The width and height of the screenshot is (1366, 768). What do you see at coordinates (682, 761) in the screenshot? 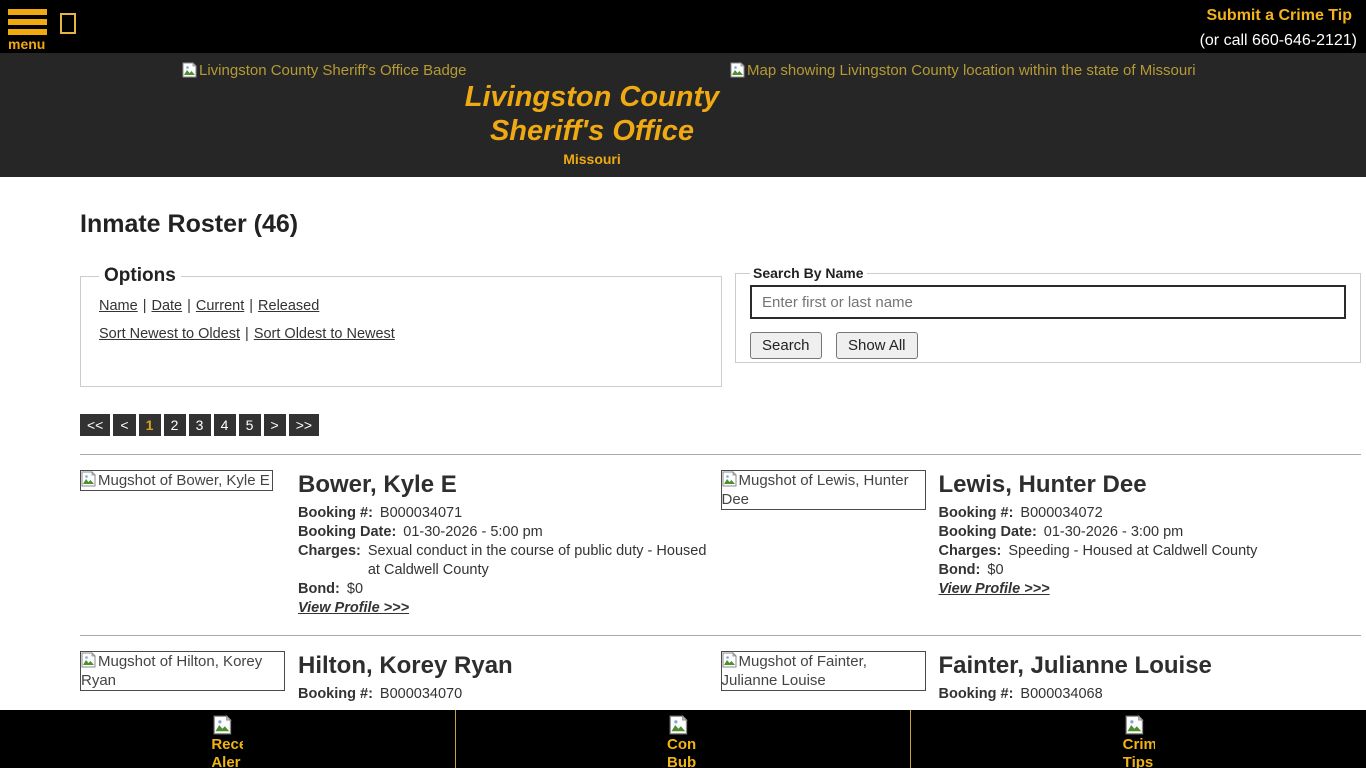
I see `footer-link-label: Bub` at bounding box center [682, 761].